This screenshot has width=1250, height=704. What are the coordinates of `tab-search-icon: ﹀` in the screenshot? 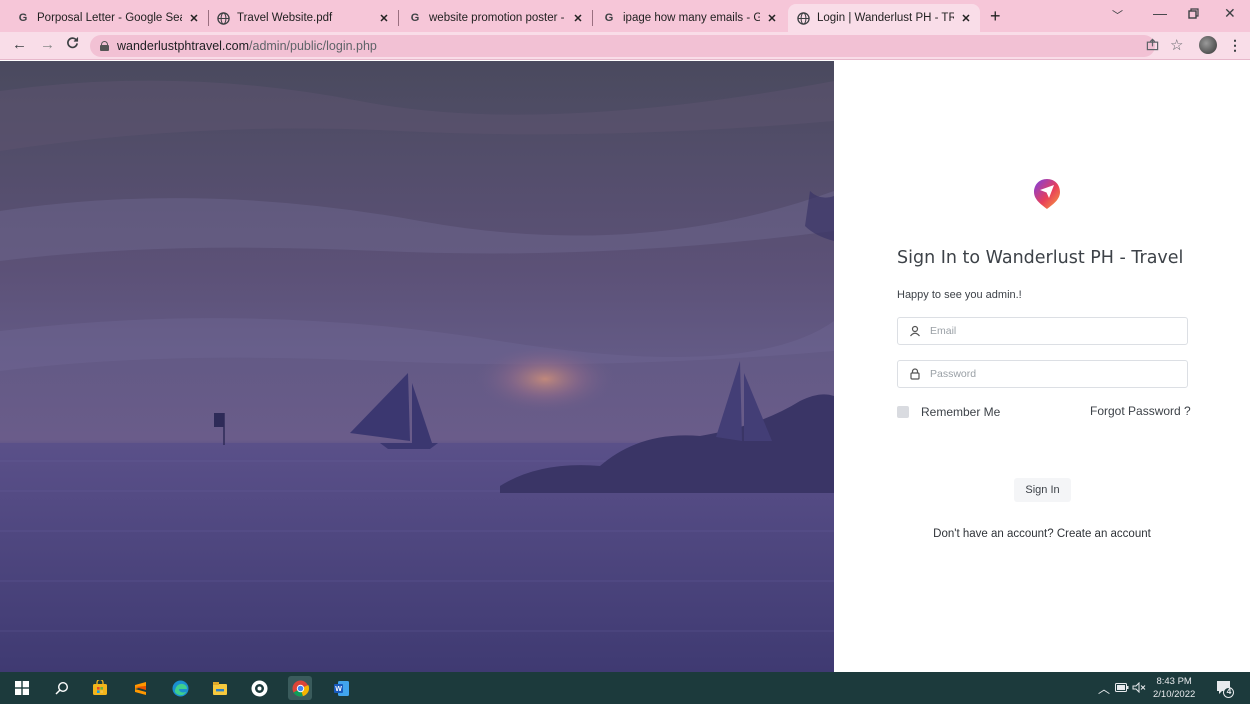 It's located at (1117, 15).